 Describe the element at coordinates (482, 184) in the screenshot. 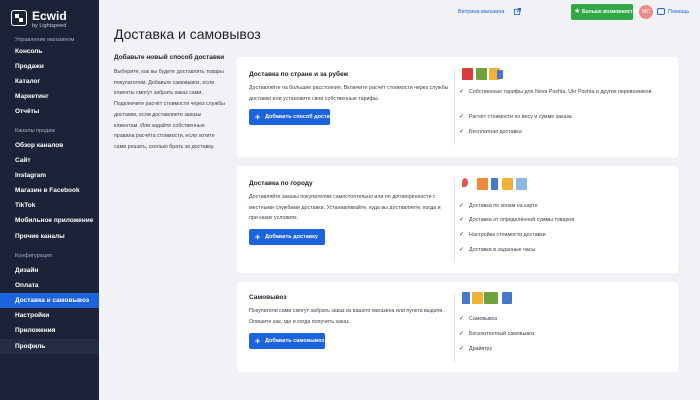

I see `delivery-box-icon` at that location.